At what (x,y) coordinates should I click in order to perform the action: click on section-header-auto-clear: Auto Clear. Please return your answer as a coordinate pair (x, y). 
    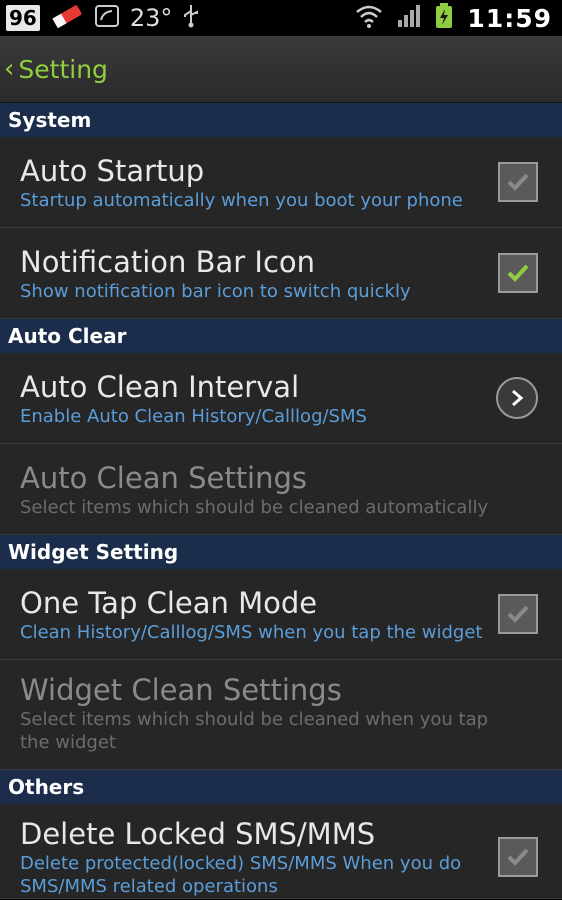
    Looking at the image, I should click on (281, 336).